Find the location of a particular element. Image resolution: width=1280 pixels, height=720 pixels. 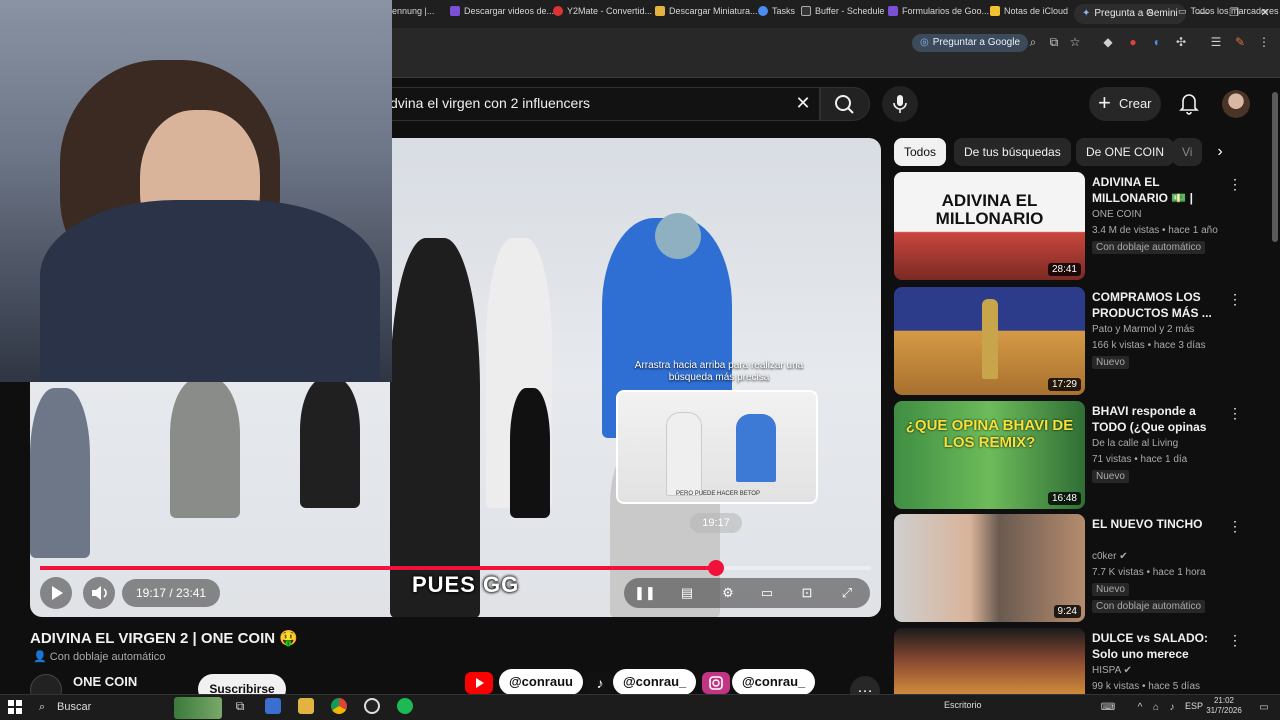

recommendation-channel: c0ker ✔ is located at coordinates (1162, 556).